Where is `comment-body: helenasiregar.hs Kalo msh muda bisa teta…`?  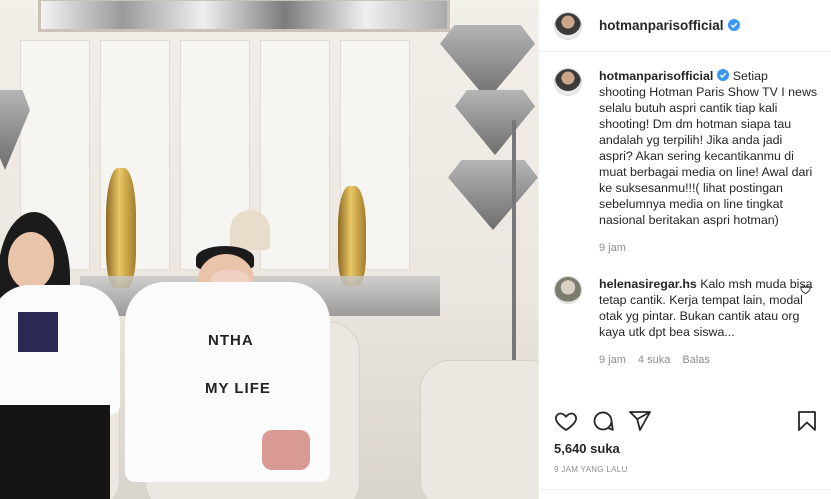
comment-body: helenasiregar.hs Kalo msh muda bisa teta… is located at coordinates (708, 322).